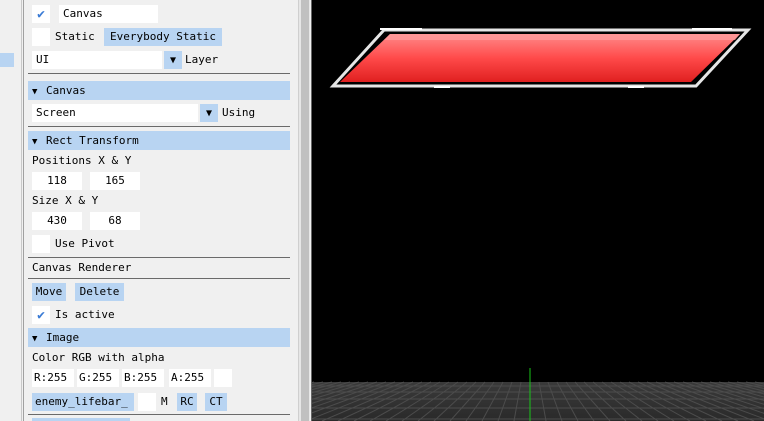  What do you see at coordinates (82, 160) in the screenshot?
I see `positions-label: Positions X & Y` at bounding box center [82, 160].